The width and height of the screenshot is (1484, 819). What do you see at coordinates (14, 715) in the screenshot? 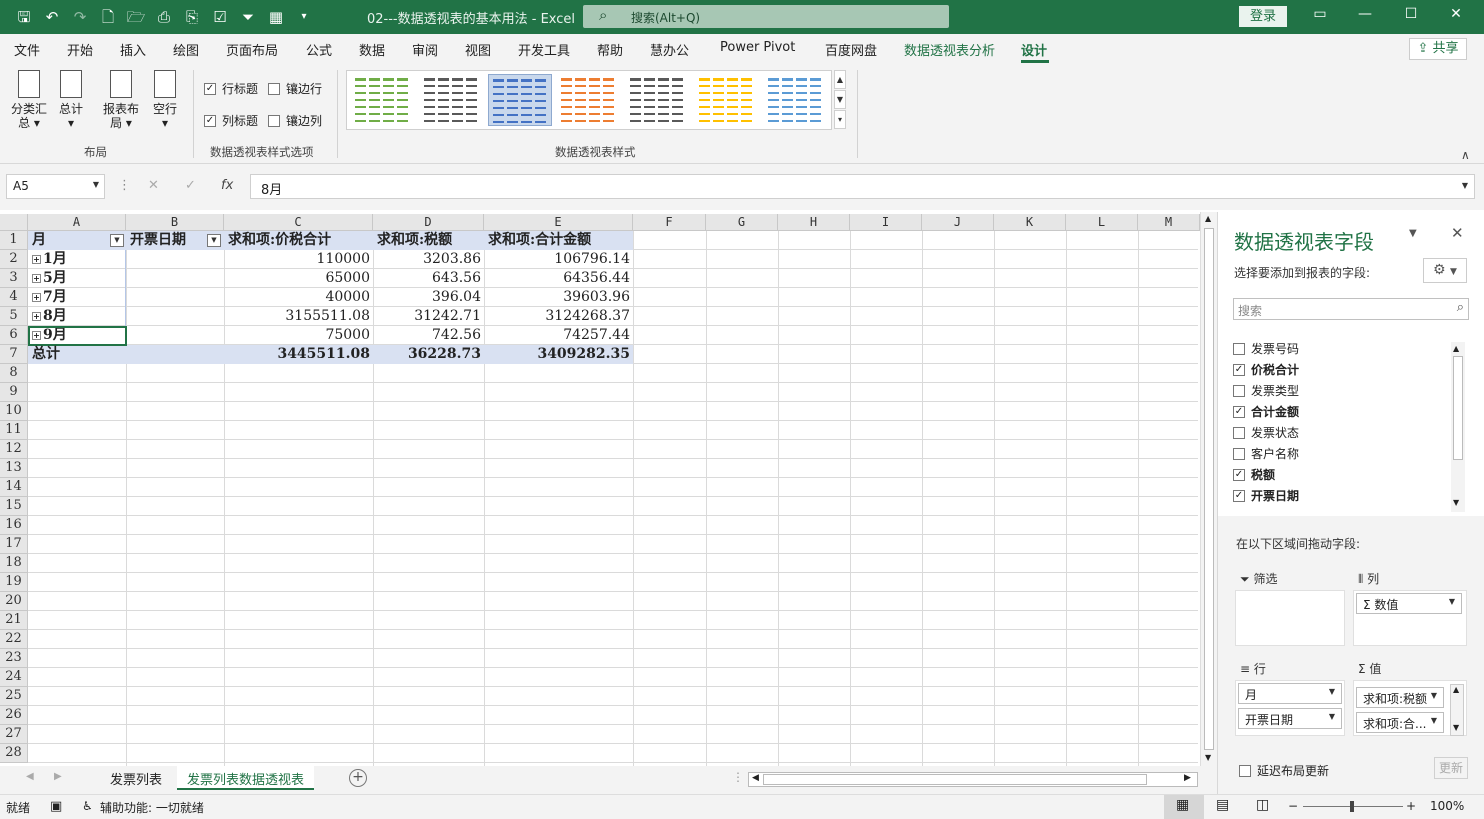
I see `row-header: 26` at bounding box center [14, 715].